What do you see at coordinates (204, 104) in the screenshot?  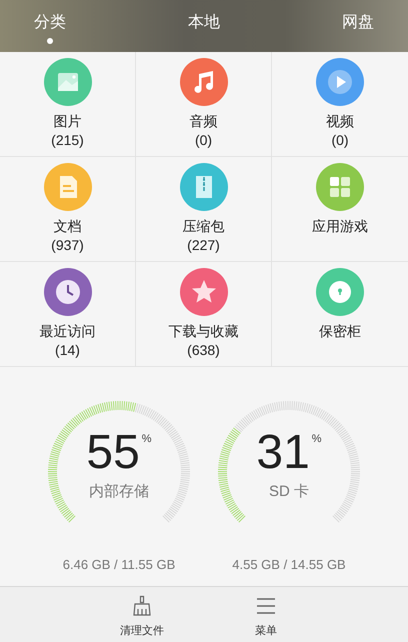 I see `category-tile: 音频 (0)` at bounding box center [204, 104].